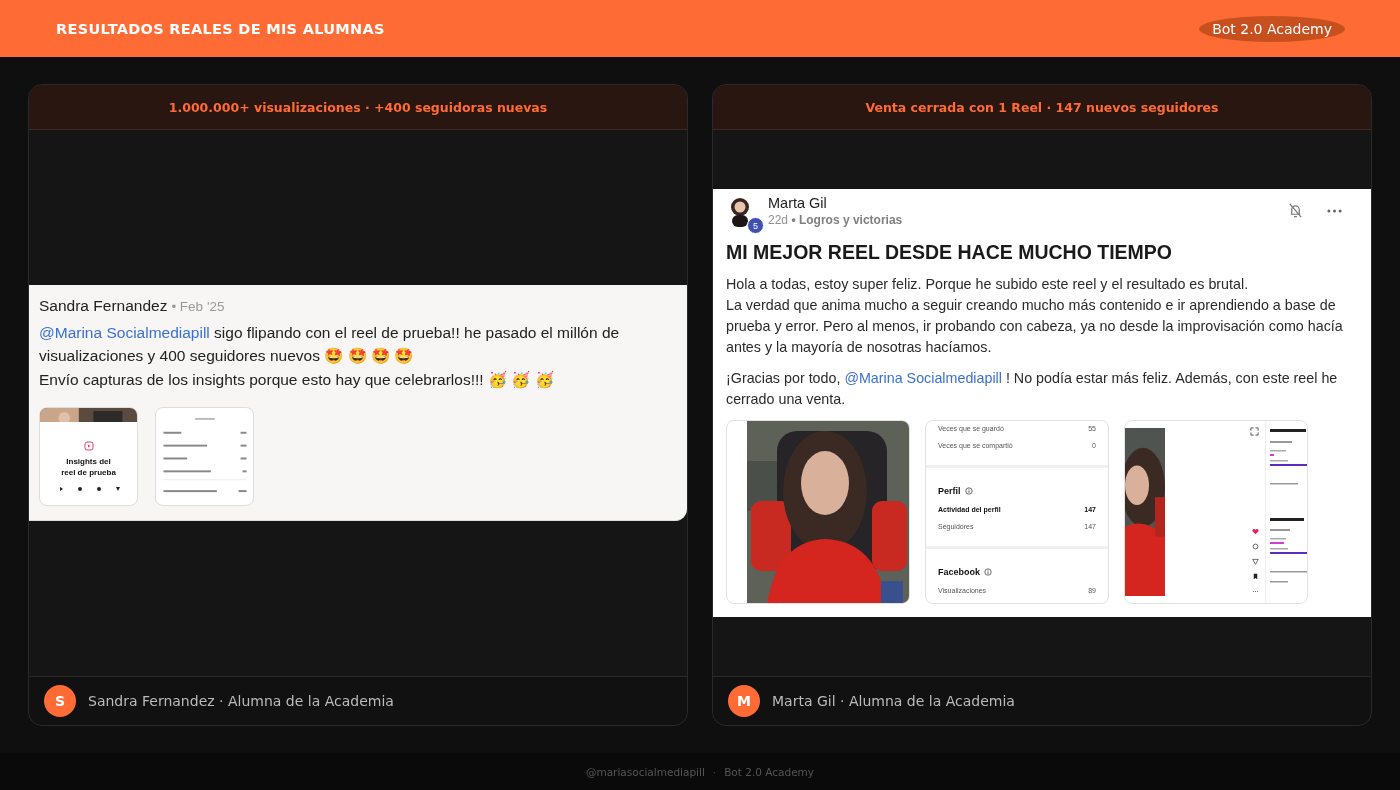 The height and width of the screenshot is (790, 1400). Describe the element at coordinates (241, 701) in the screenshot. I see `student-caption: Sandra Fernandez · Alumna de la Academia` at that location.